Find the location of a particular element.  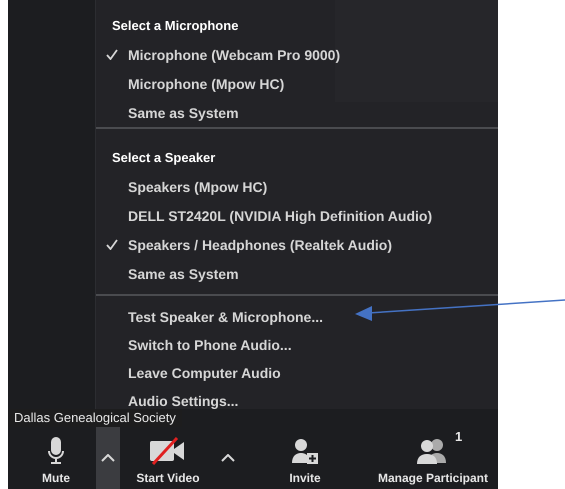

mute-button: Mute is located at coordinates (56, 458).